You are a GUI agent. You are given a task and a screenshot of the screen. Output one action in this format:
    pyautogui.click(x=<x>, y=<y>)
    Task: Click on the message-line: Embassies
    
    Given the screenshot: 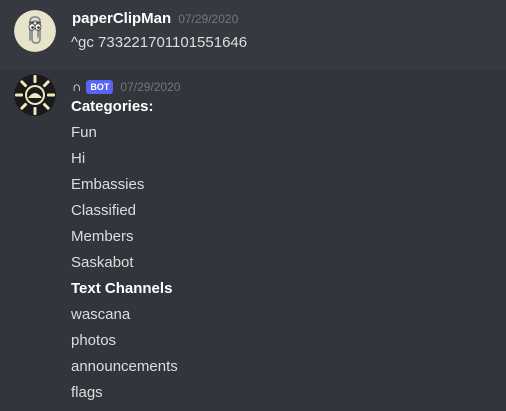 What is the action you would take?
    pyautogui.click(x=108, y=184)
    